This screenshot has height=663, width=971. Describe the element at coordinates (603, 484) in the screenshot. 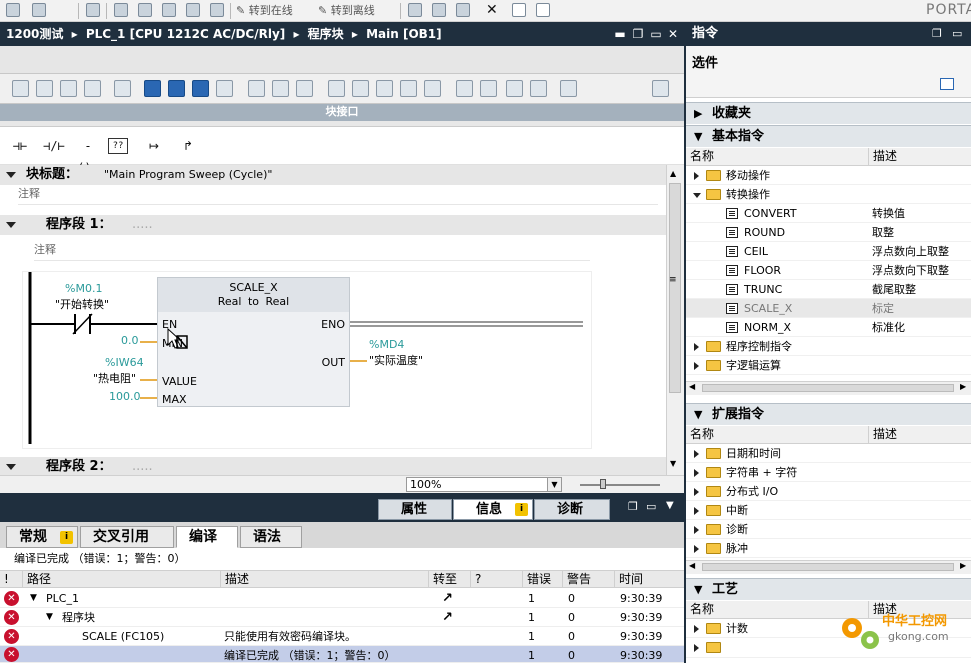

I see `zoom-slider-thumb` at that location.